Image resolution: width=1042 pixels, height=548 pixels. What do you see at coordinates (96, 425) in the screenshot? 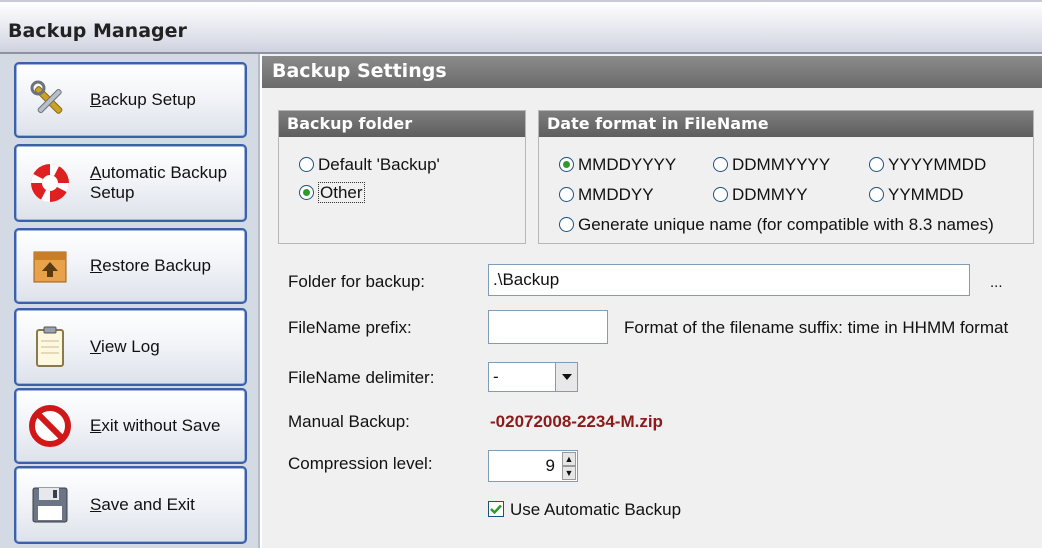
I see `sidebar-item-accel: E` at bounding box center [96, 425].